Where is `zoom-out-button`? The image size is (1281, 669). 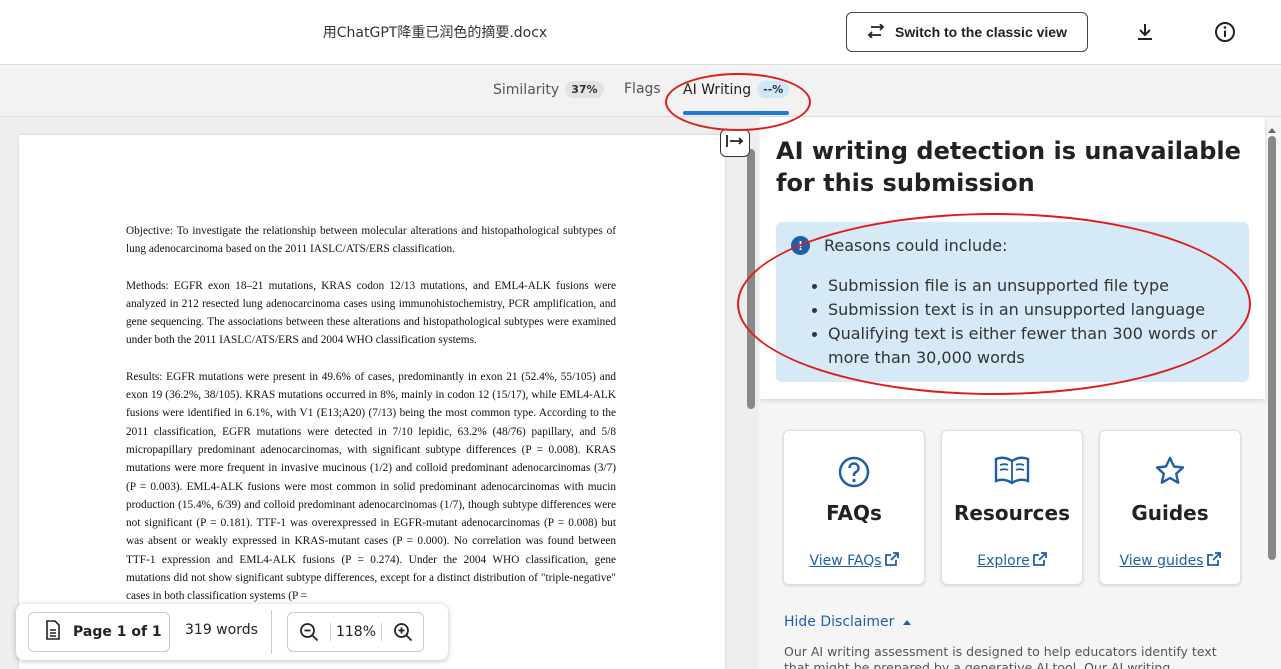 zoom-out-button is located at coordinates (309, 632).